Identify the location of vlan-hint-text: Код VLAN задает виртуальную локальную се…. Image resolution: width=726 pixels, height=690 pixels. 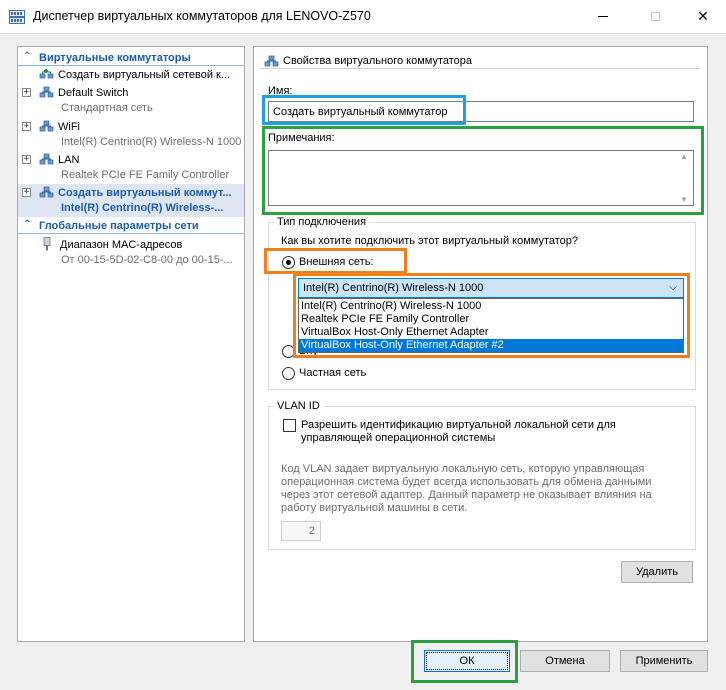
(466, 488).